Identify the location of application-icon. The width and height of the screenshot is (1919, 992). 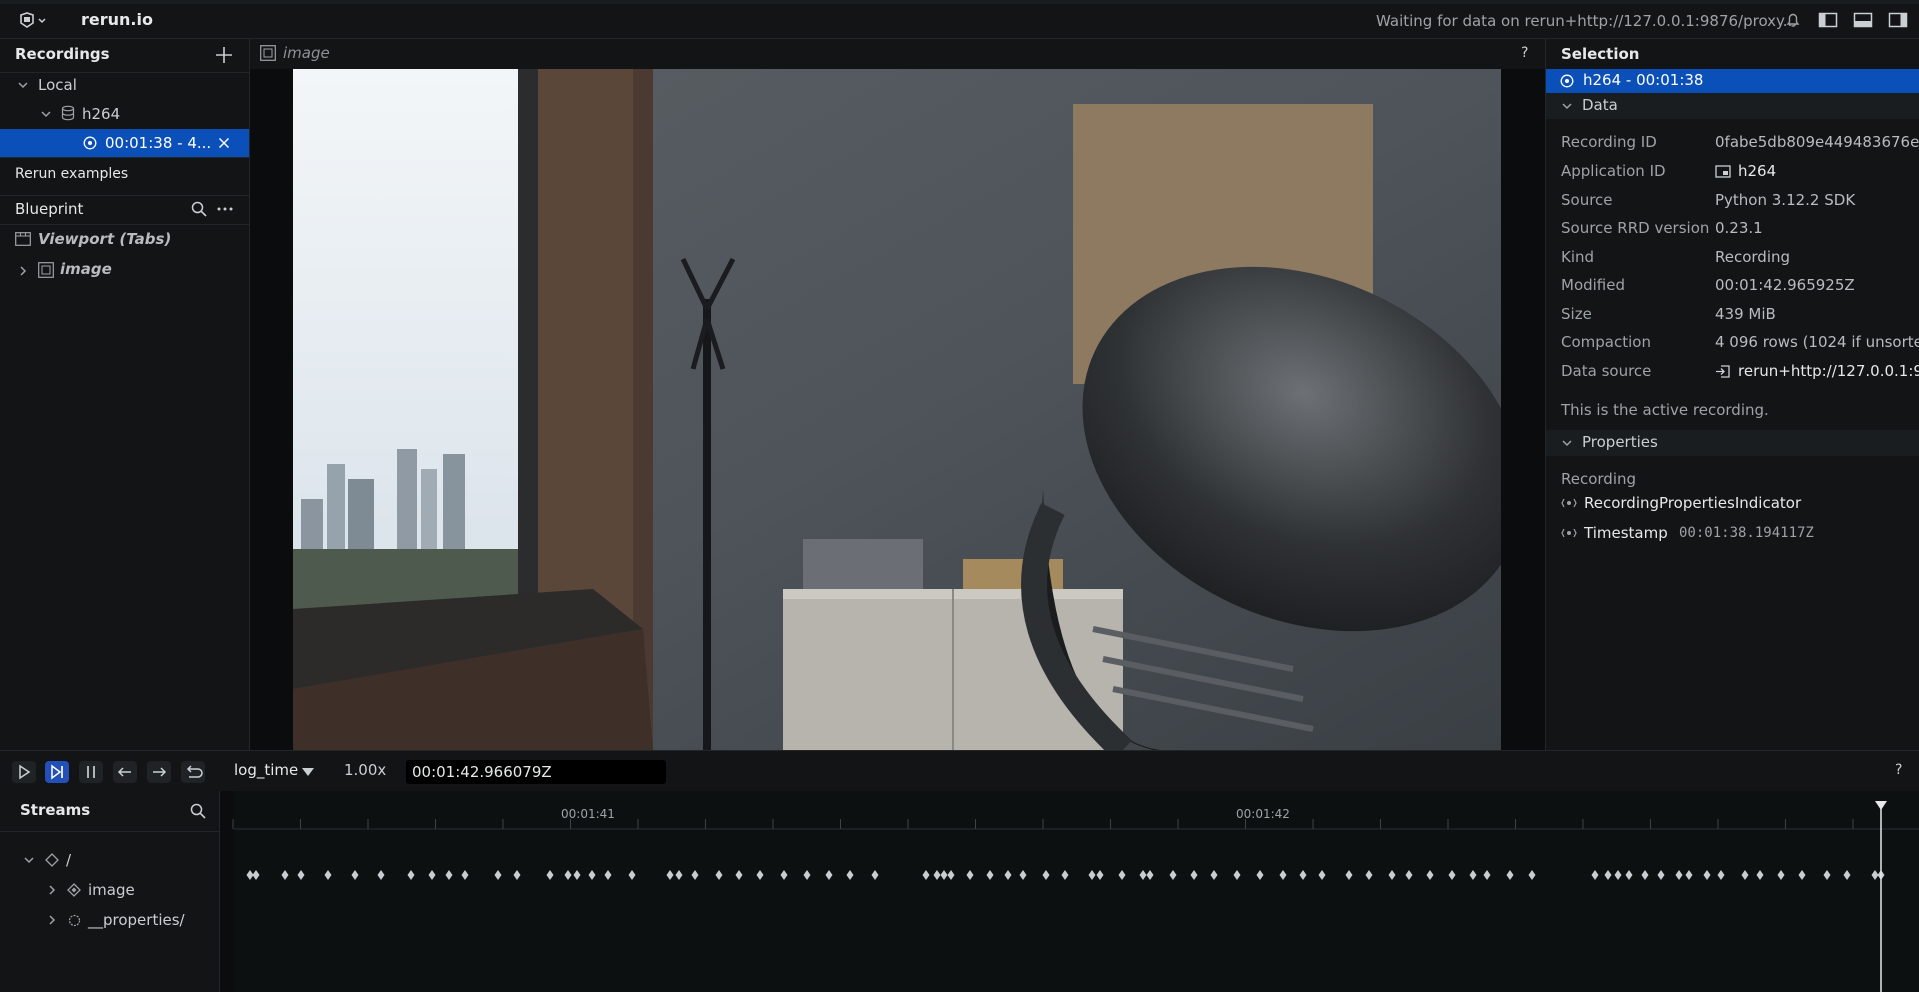
(1723, 171).